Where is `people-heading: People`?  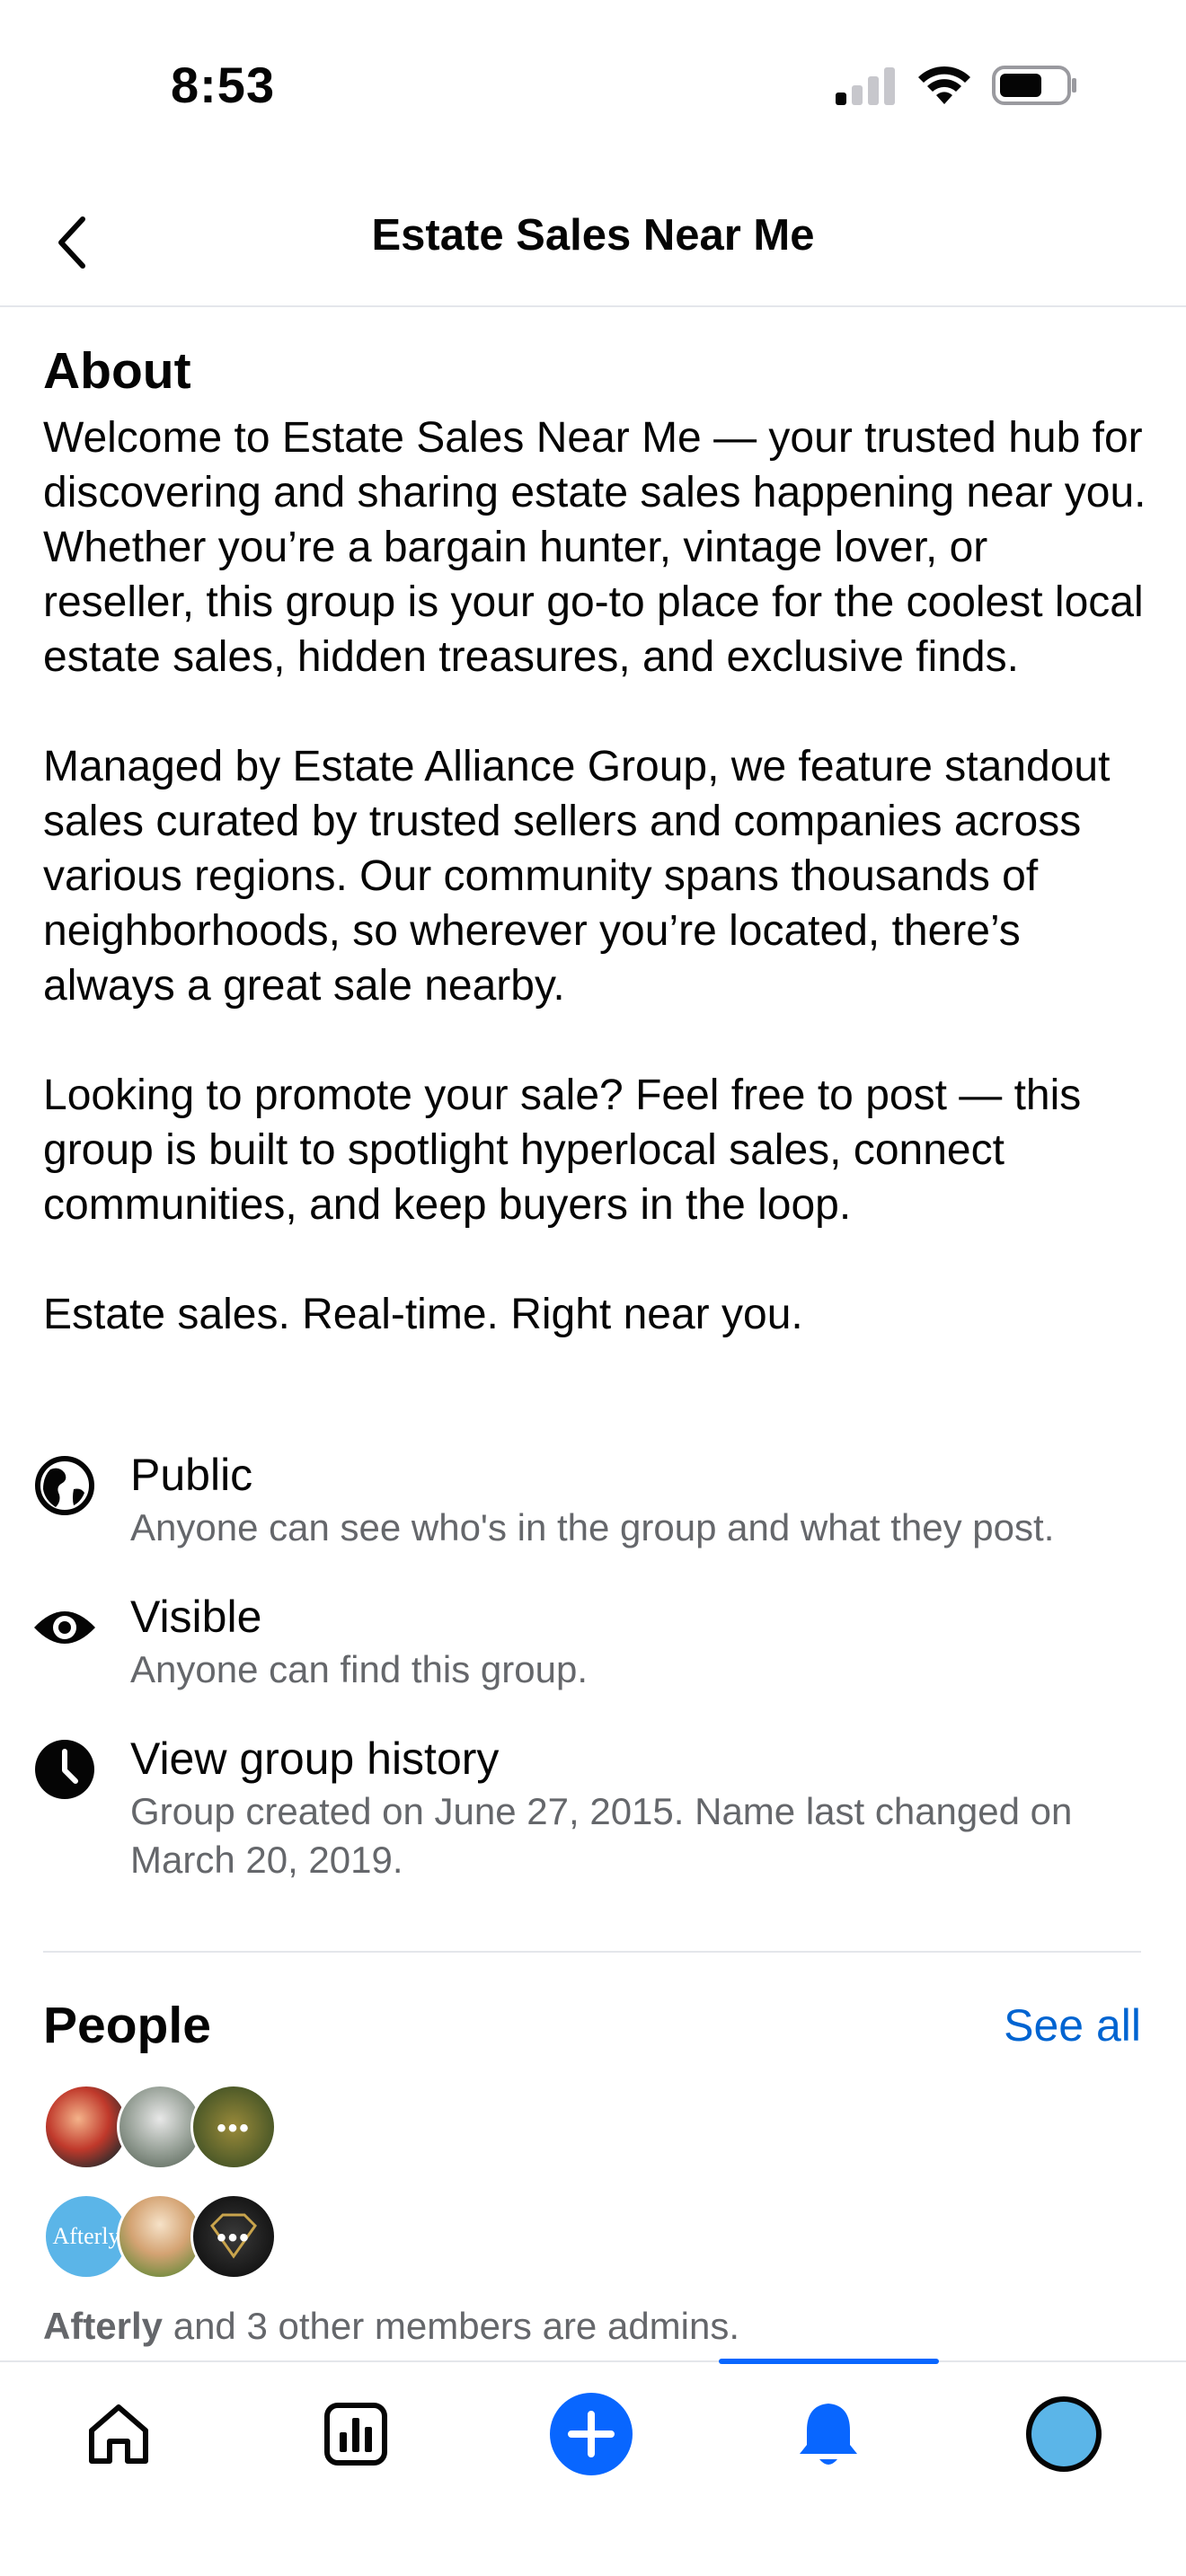 people-heading: People is located at coordinates (127, 2025).